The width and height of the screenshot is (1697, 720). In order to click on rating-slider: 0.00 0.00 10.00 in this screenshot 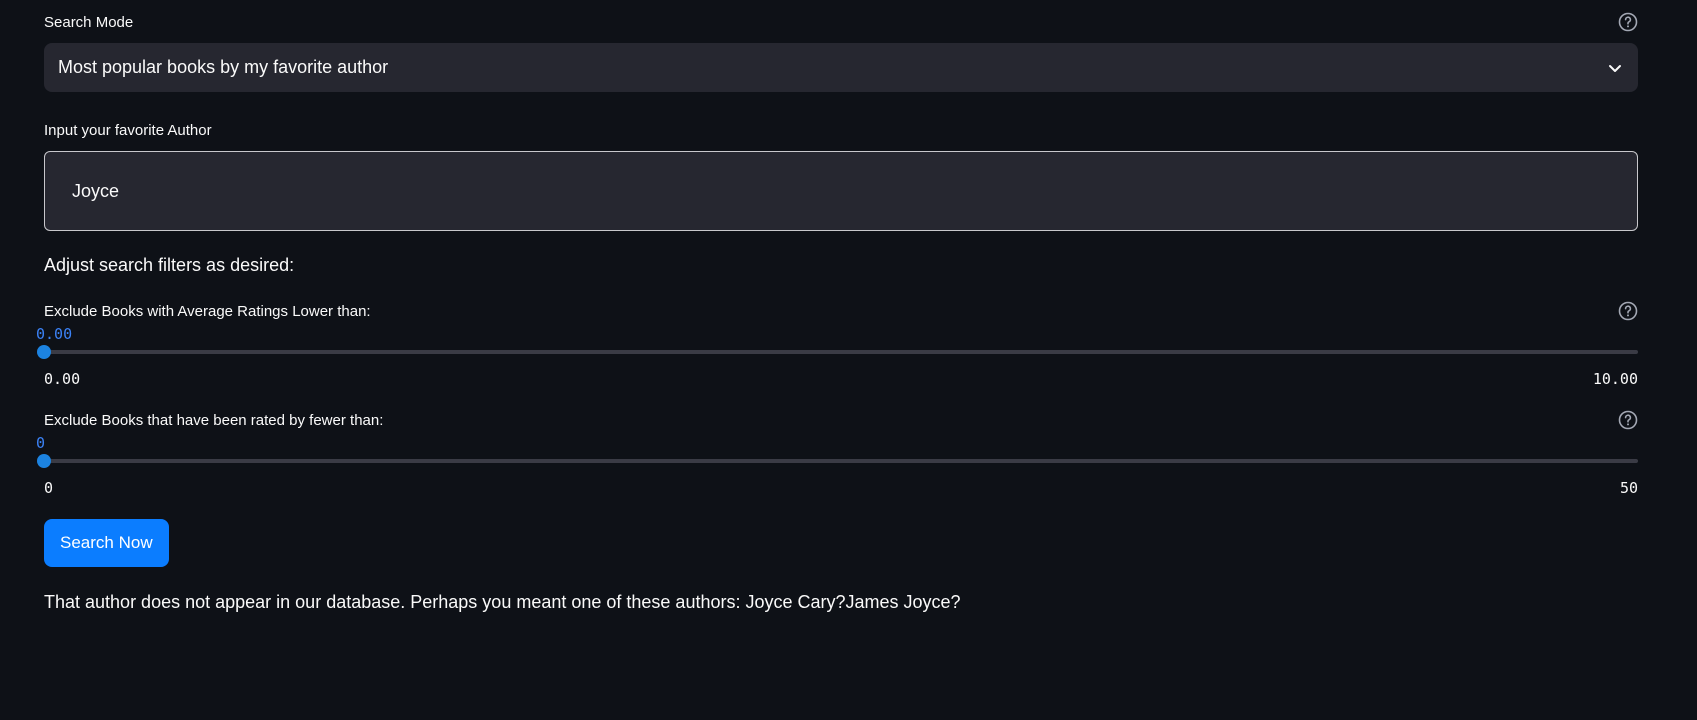, I will do `click(837, 356)`.